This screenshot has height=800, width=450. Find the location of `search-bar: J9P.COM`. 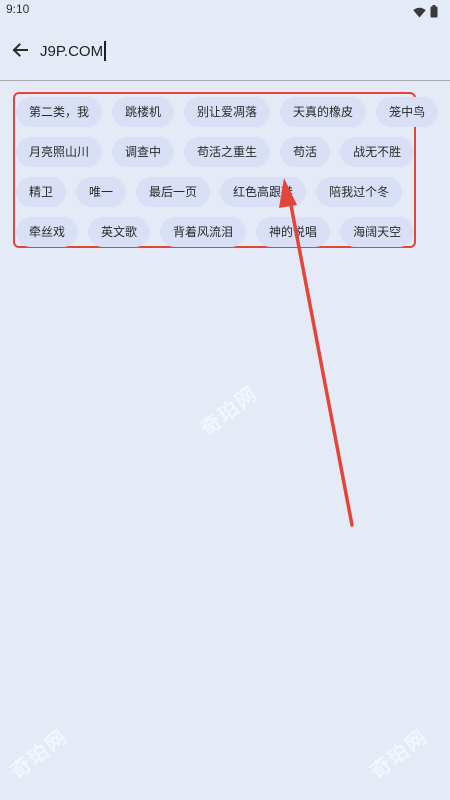

search-bar: J9P.COM is located at coordinates (225, 54).